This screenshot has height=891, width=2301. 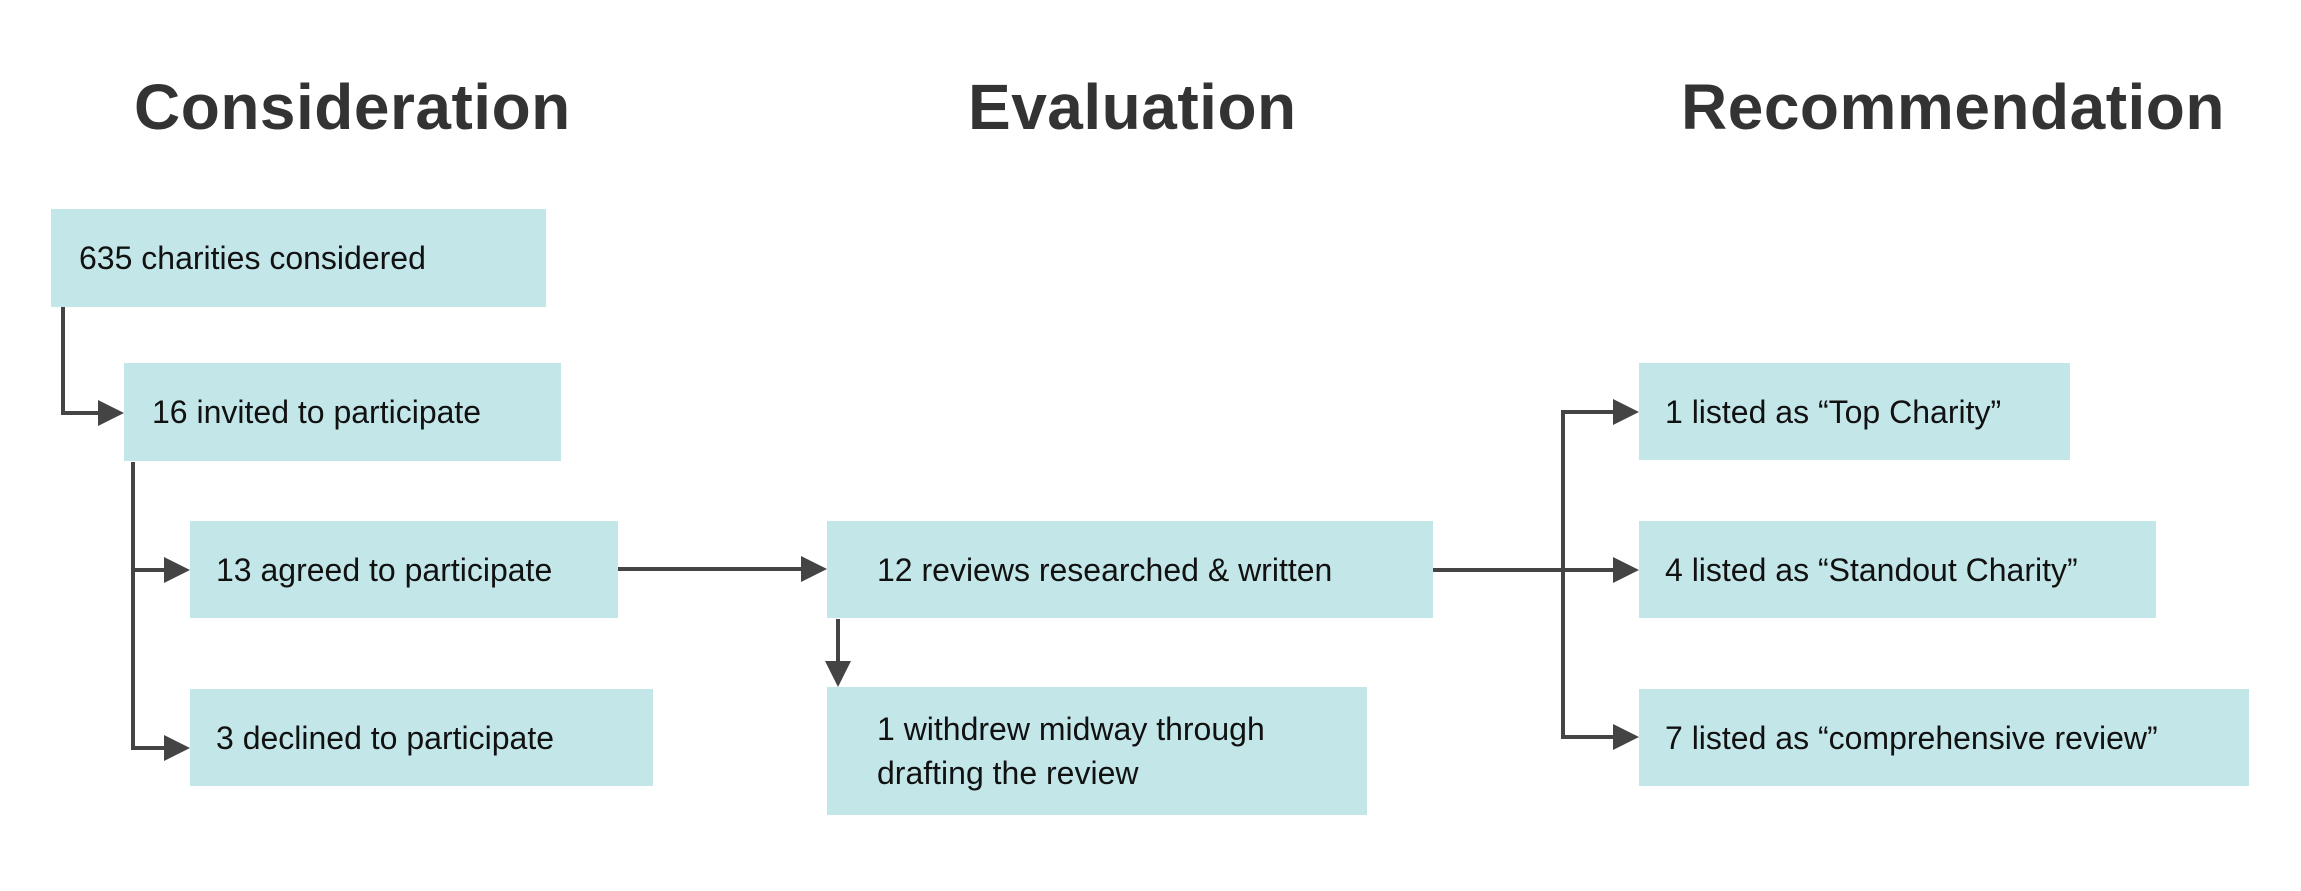 I want to click on node-comprehensive-label: 7 listed as “comprehensive review”, so click(x=1911, y=737).